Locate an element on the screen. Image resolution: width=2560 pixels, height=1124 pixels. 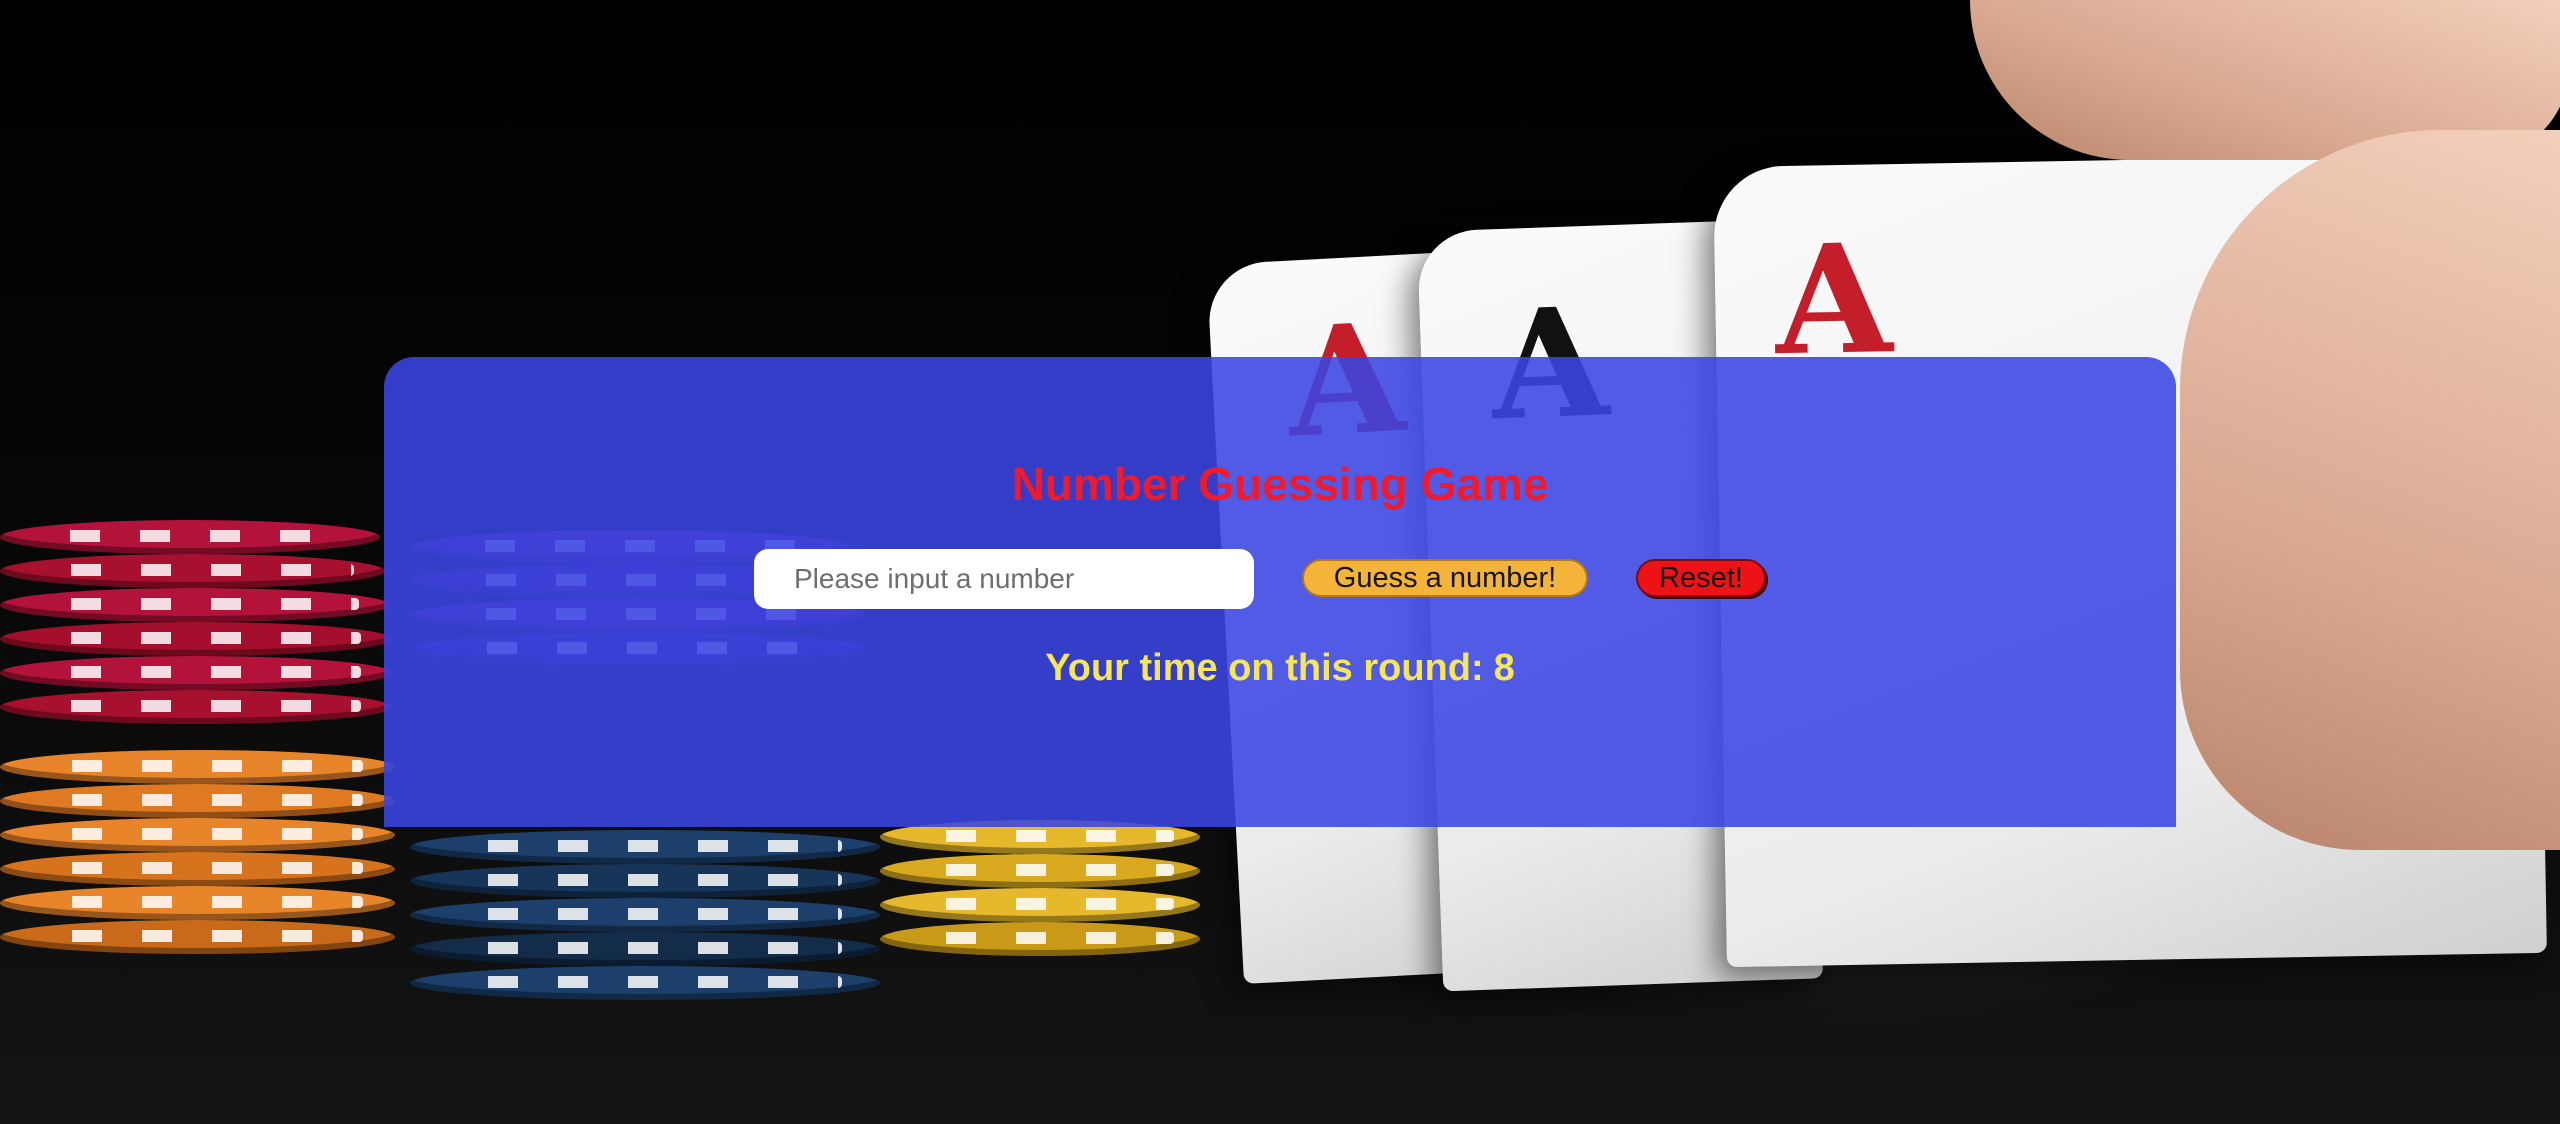
hand-fingers is located at coordinates (2370, 490).